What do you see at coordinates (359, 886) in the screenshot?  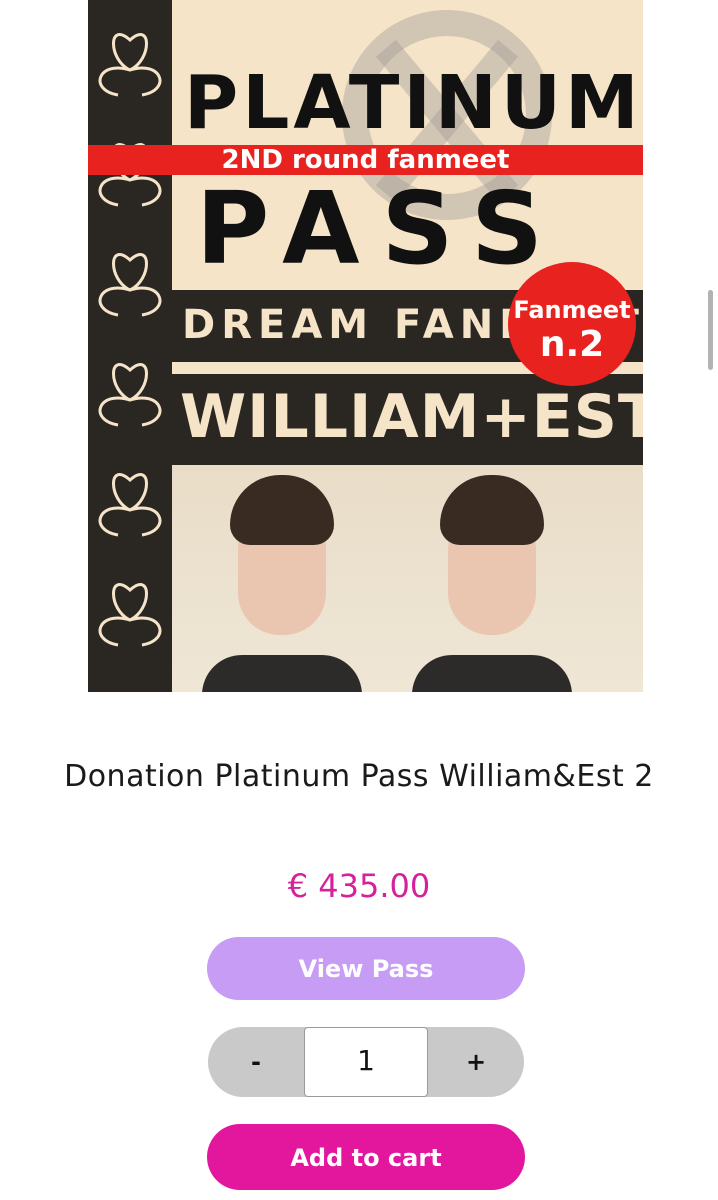 I see `product-price: € 435.00` at bounding box center [359, 886].